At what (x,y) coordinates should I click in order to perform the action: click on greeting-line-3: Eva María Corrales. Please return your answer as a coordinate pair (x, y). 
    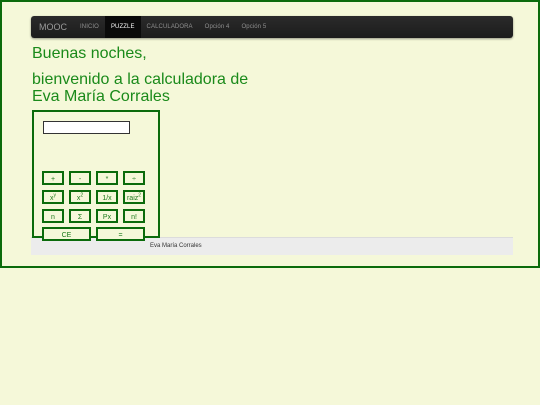
    Looking at the image, I should click on (101, 96).